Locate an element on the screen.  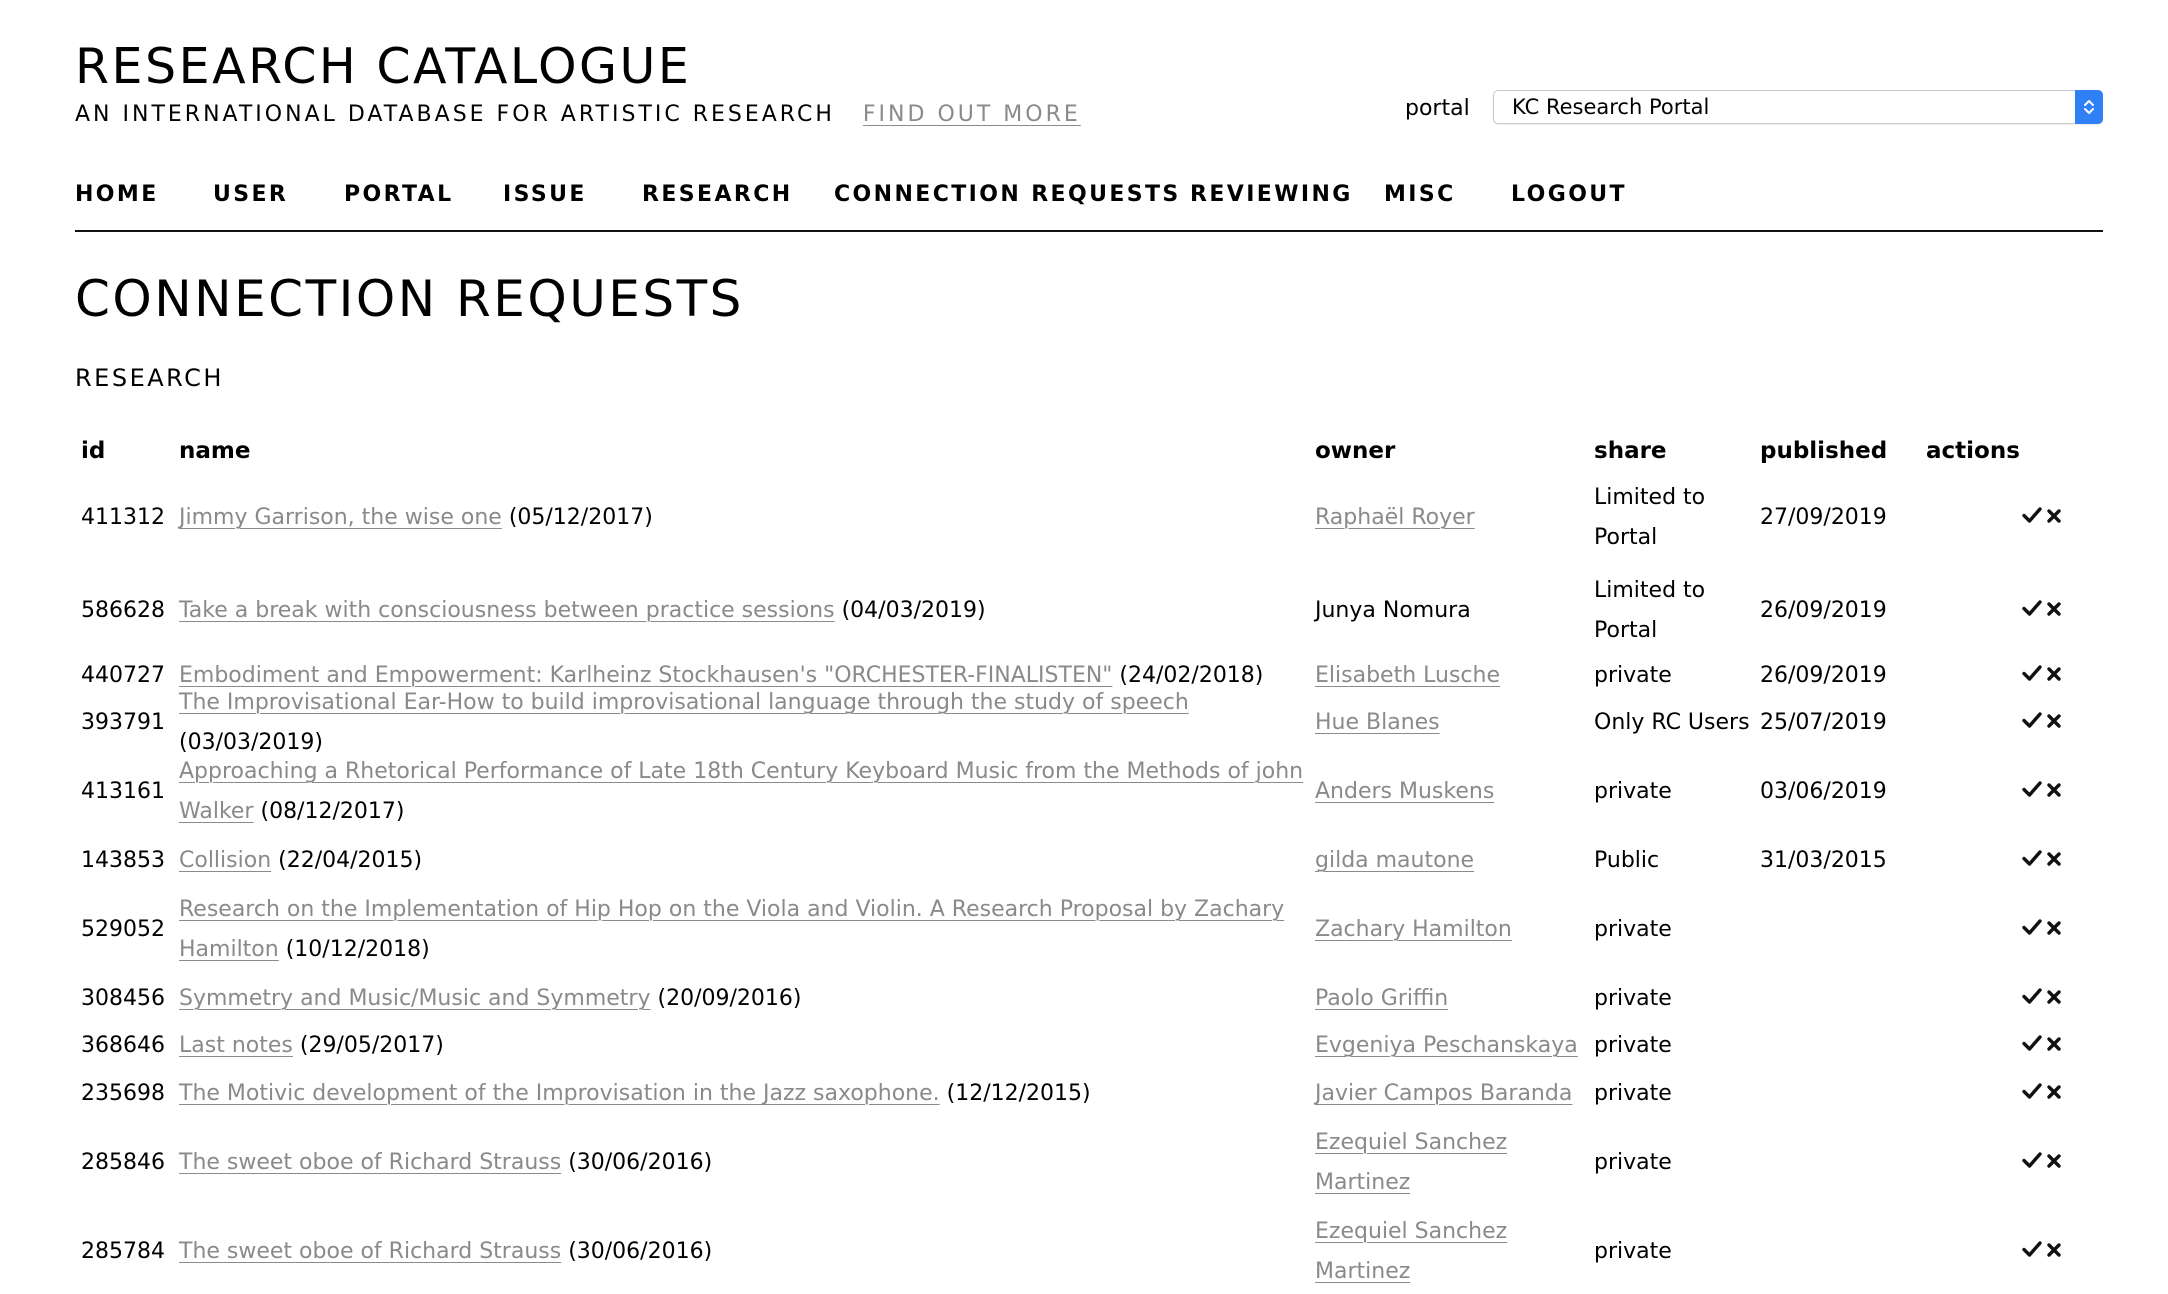
nav-portal: PORTAL is located at coordinates (399, 194).